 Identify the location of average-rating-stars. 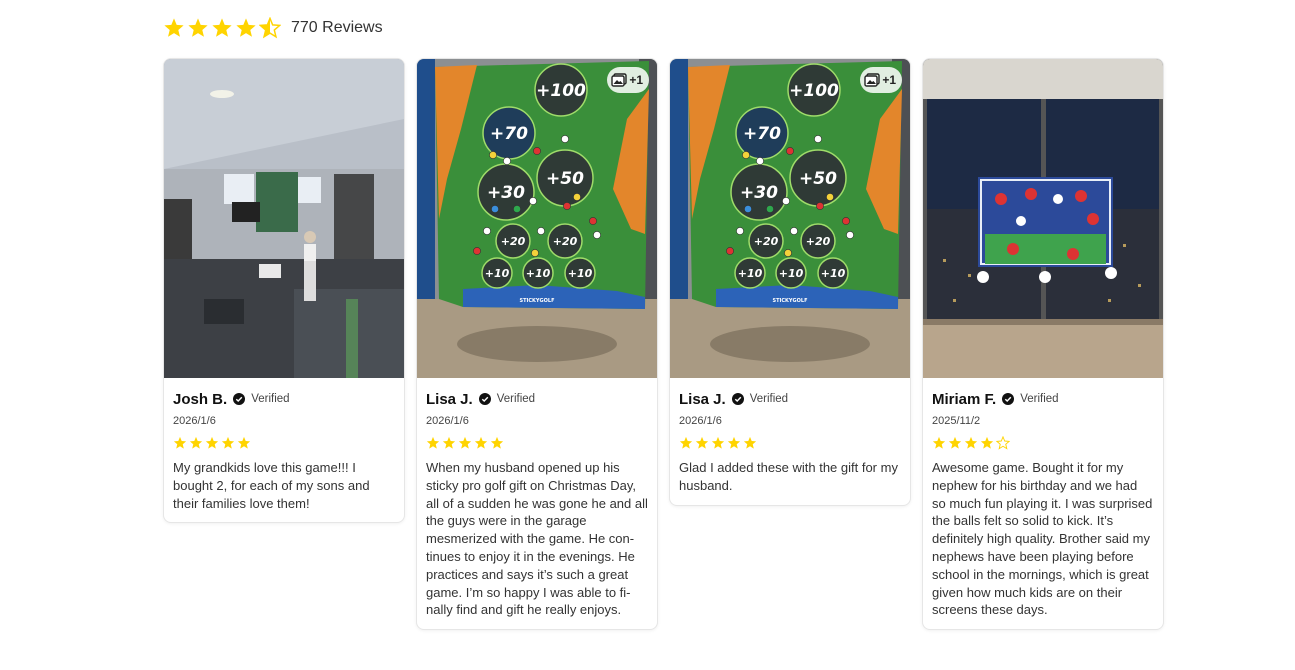
(222, 28).